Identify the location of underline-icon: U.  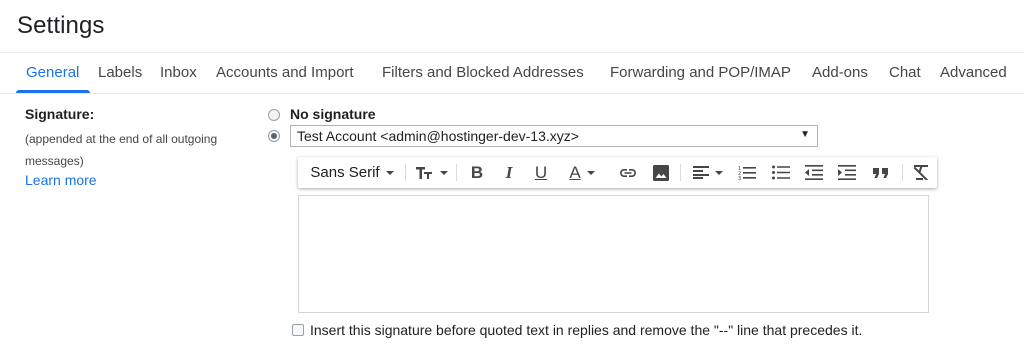
(541, 172).